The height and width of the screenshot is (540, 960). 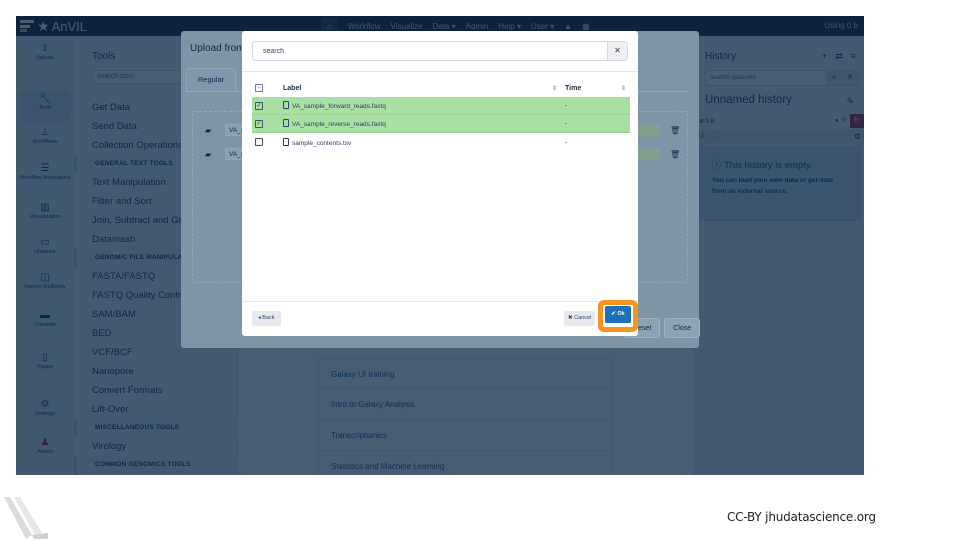 What do you see at coordinates (573, 88) in the screenshot?
I see `column-header-time: Time` at bounding box center [573, 88].